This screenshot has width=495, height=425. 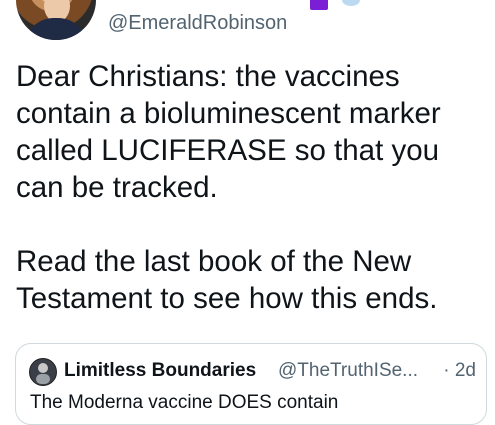 What do you see at coordinates (319, 5) in the screenshot?
I see `affiliation-badge-icon` at bounding box center [319, 5].